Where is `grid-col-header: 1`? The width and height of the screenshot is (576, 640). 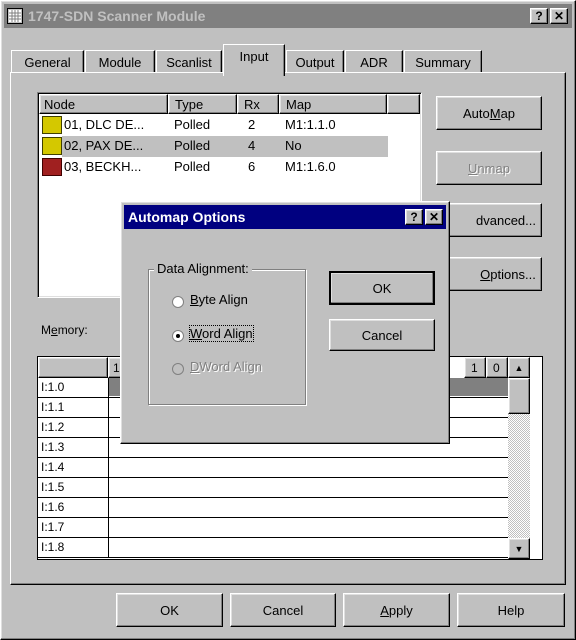 grid-col-header: 1 is located at coordinates (475, 367).